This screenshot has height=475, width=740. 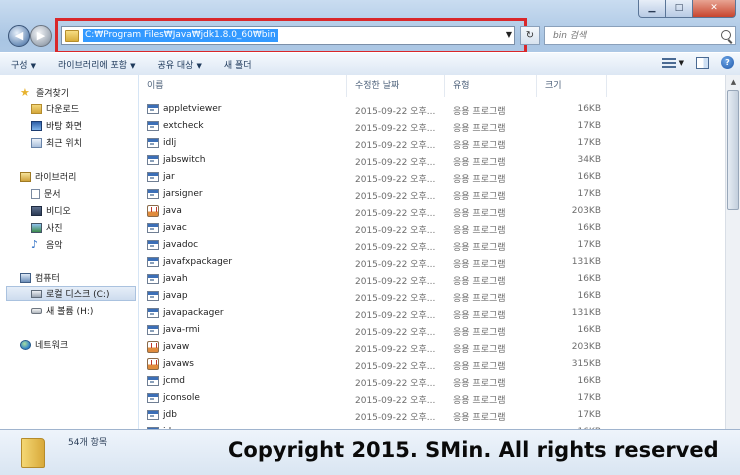 What do you see at coordinates (53, 94) in the screenshot?
I see `nav-label: 즐겨찾기` at bounding box center [53, 94].